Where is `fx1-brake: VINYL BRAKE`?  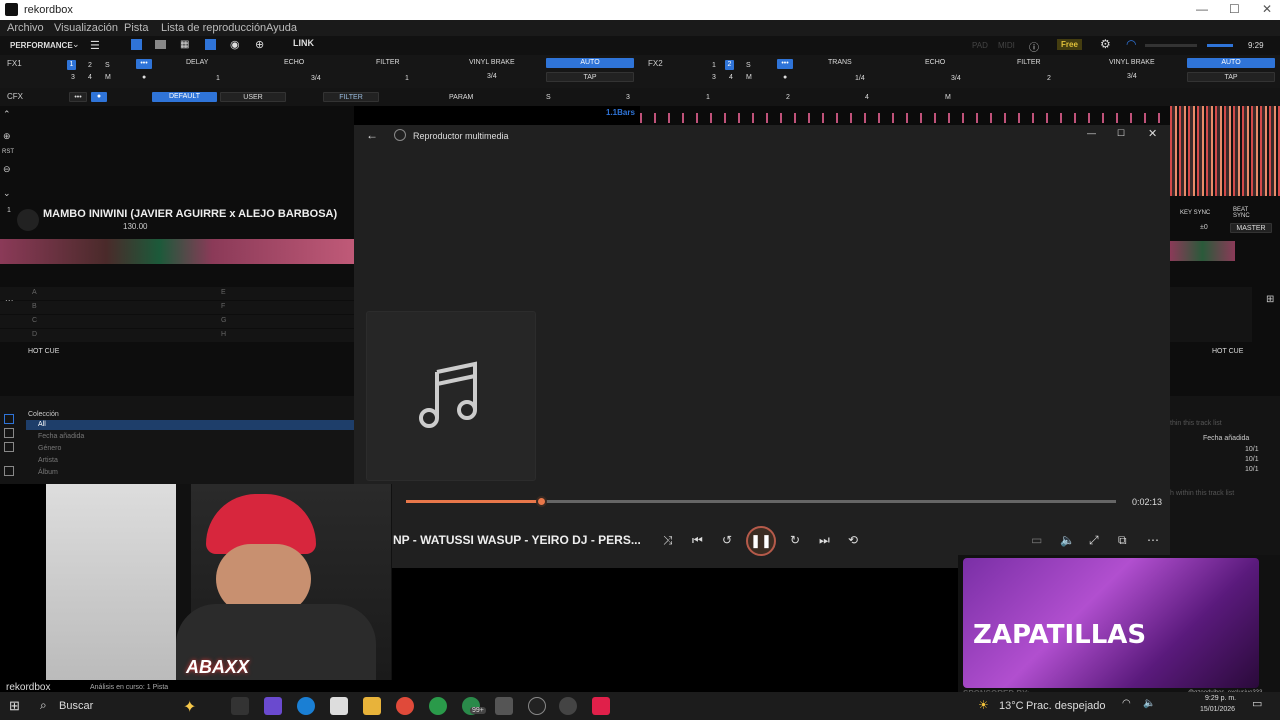 fx1-brake: VINYL BRAKE is located at coordinates (492, 62).